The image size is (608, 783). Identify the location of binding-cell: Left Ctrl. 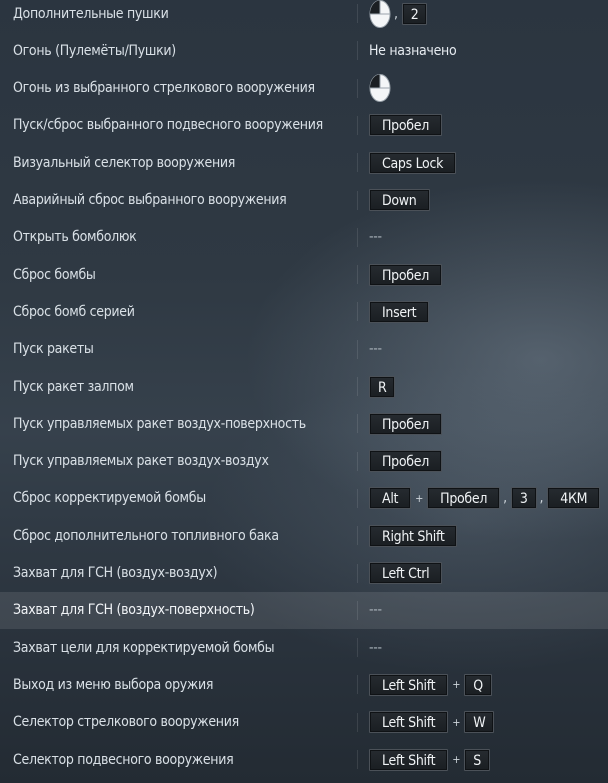
(406, 573).